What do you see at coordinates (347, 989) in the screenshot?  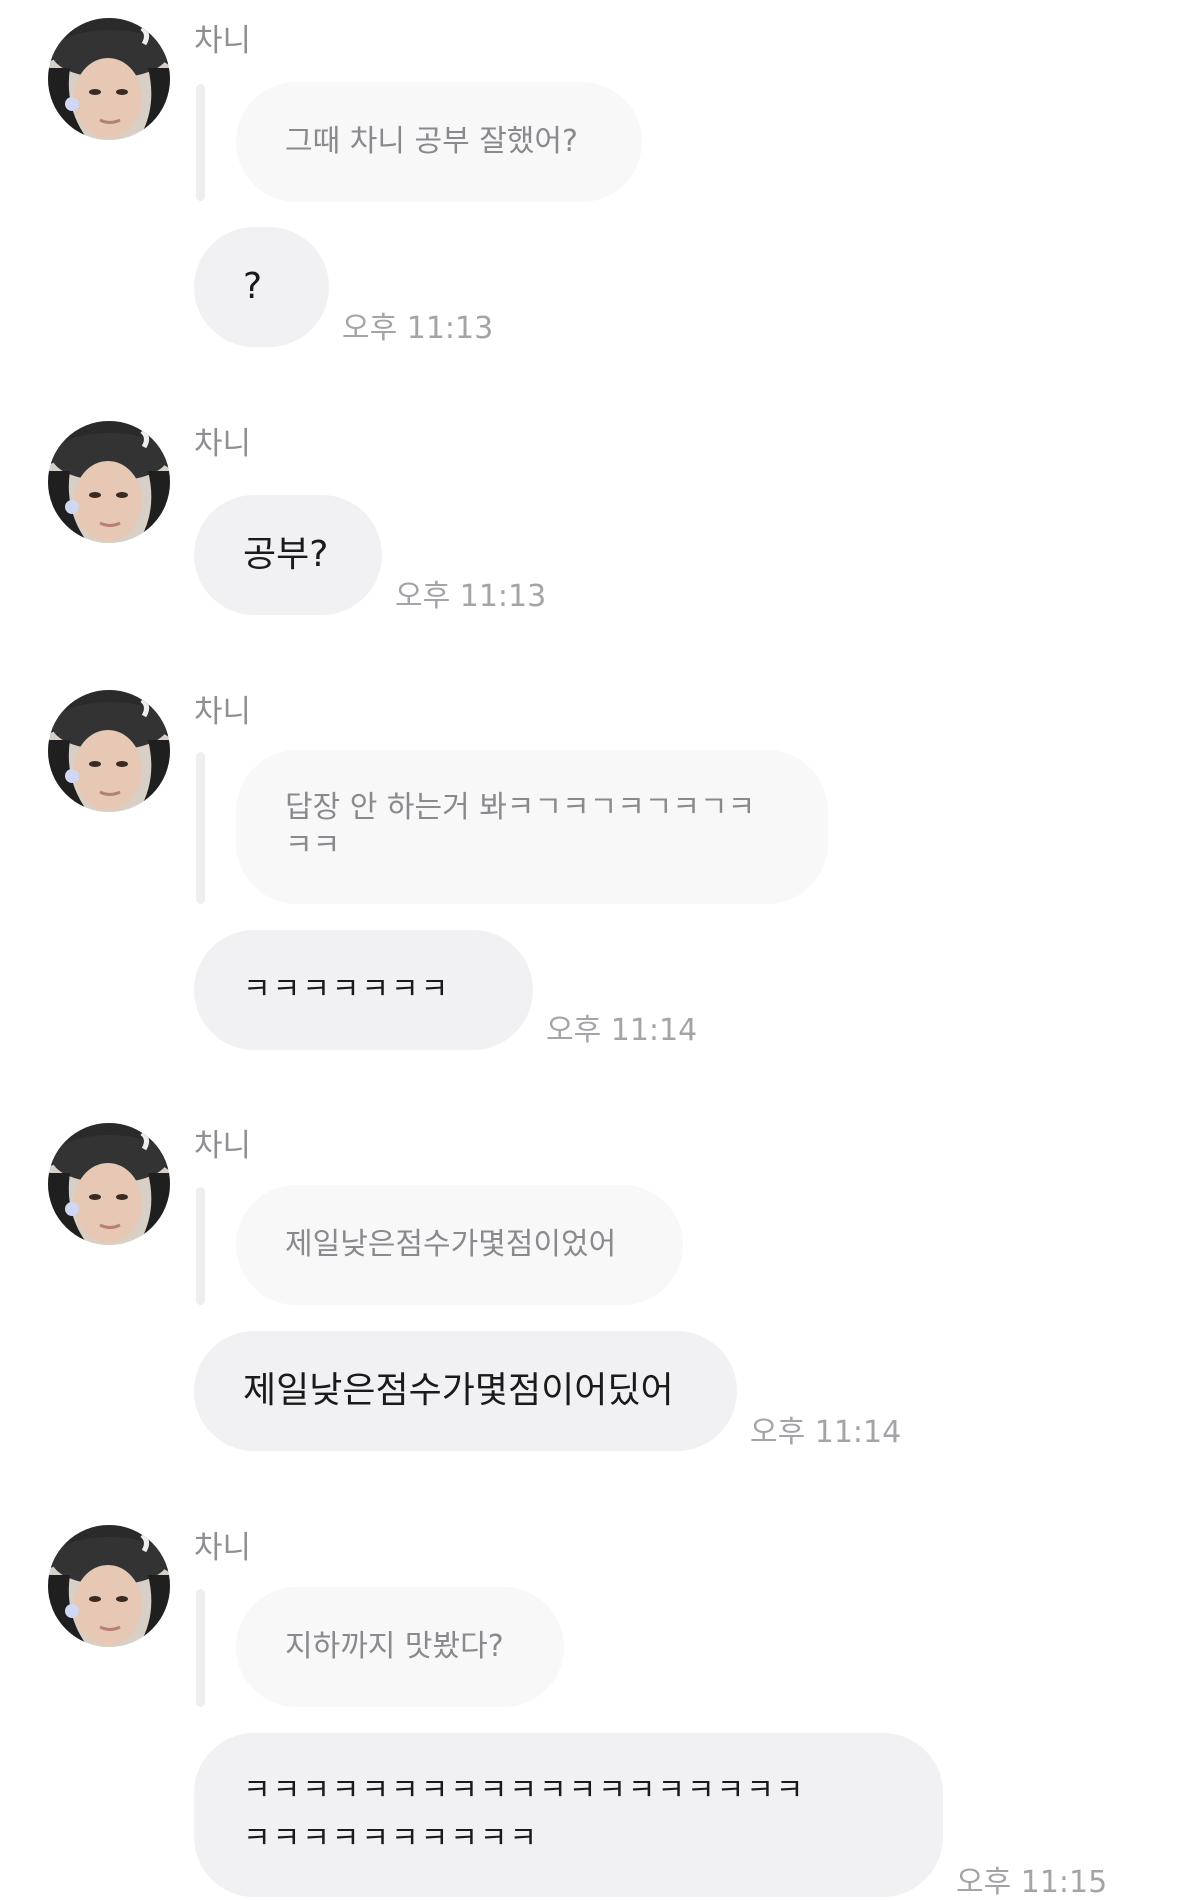 I see `message-text: ㅋㅋㅋㅋㅋㅋㅋ` at bounding box center [347, 989].